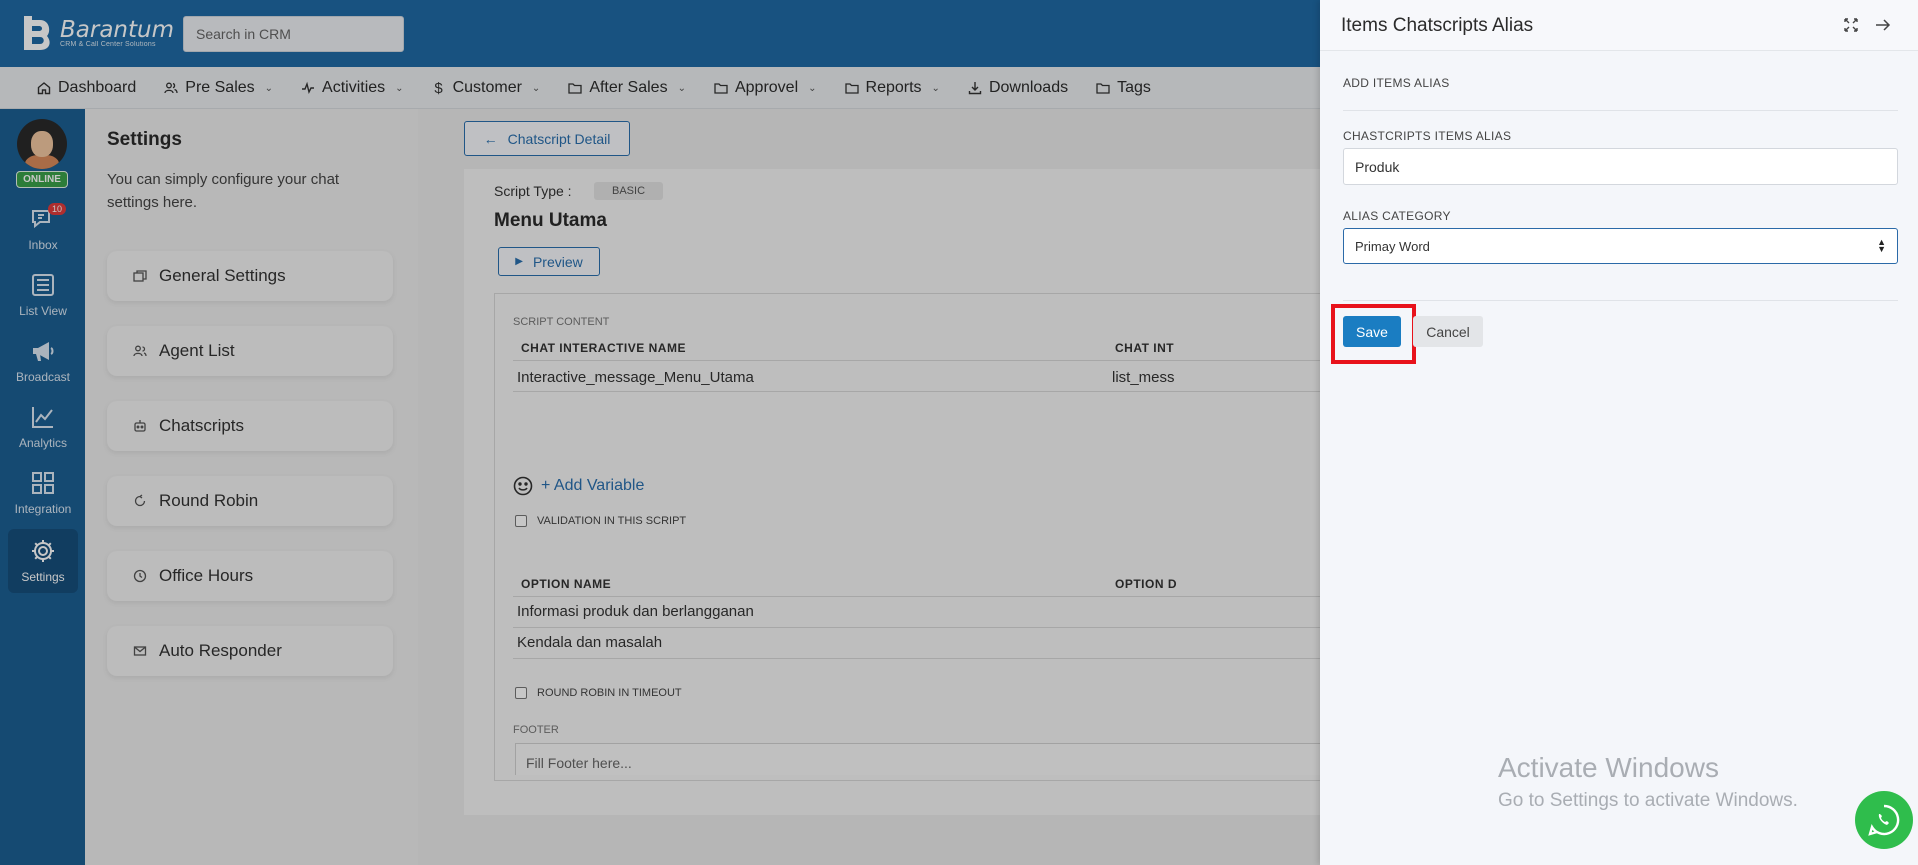  I want to click on cancel-button: Cancel, so click(1448, 331).